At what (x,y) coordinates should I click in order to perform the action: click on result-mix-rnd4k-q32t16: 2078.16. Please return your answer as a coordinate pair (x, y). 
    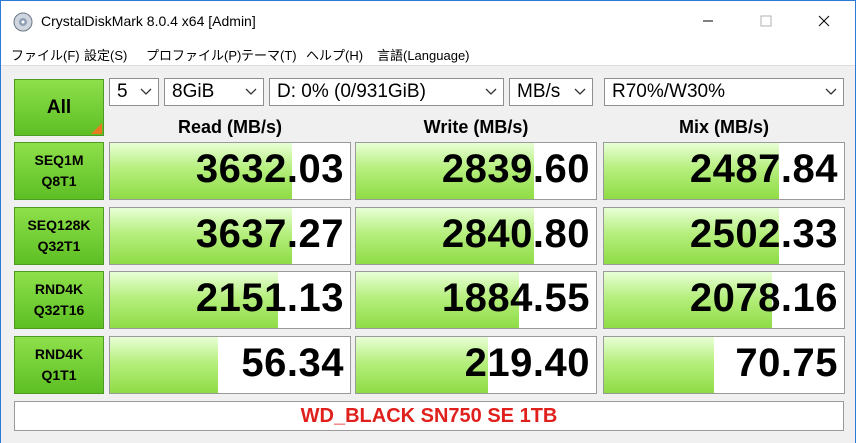
    Looking at the image, I should click on (724, 300).